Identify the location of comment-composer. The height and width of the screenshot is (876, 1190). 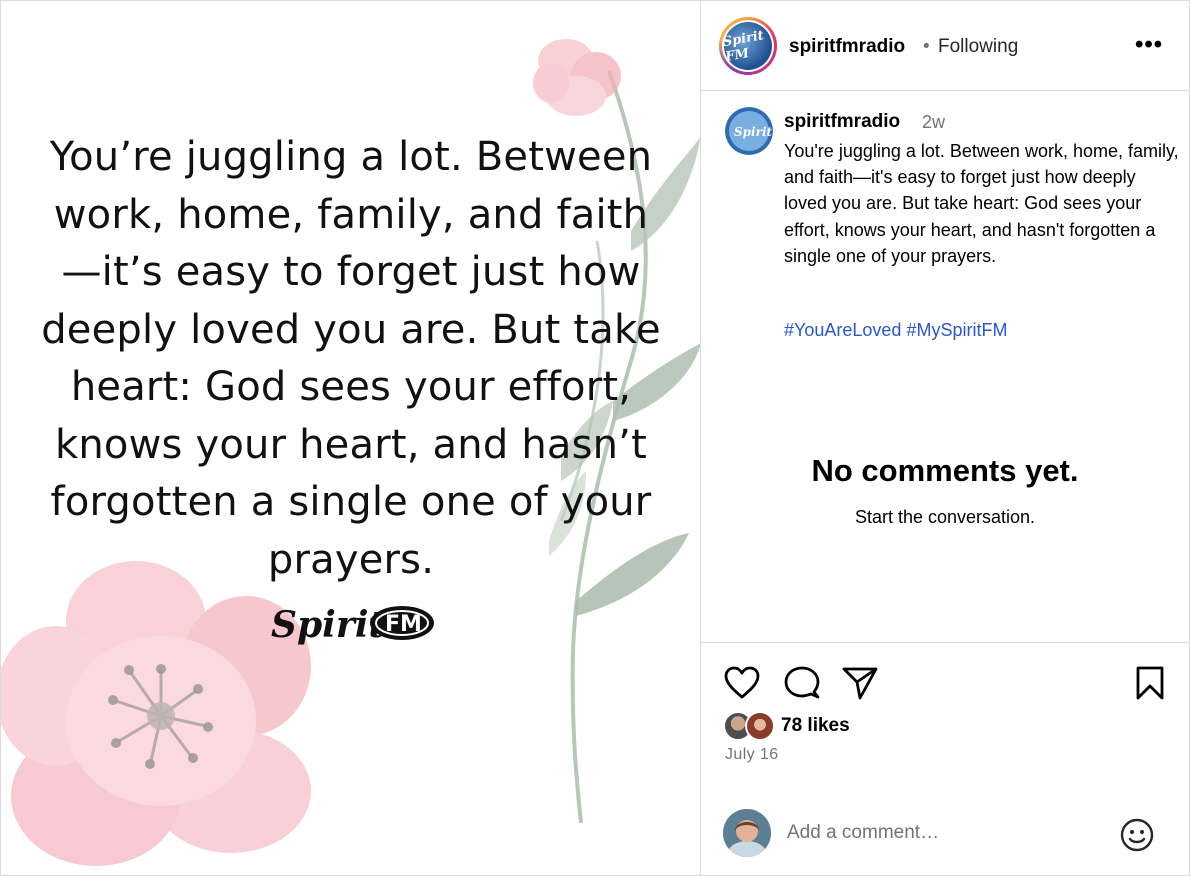
(945, 838).